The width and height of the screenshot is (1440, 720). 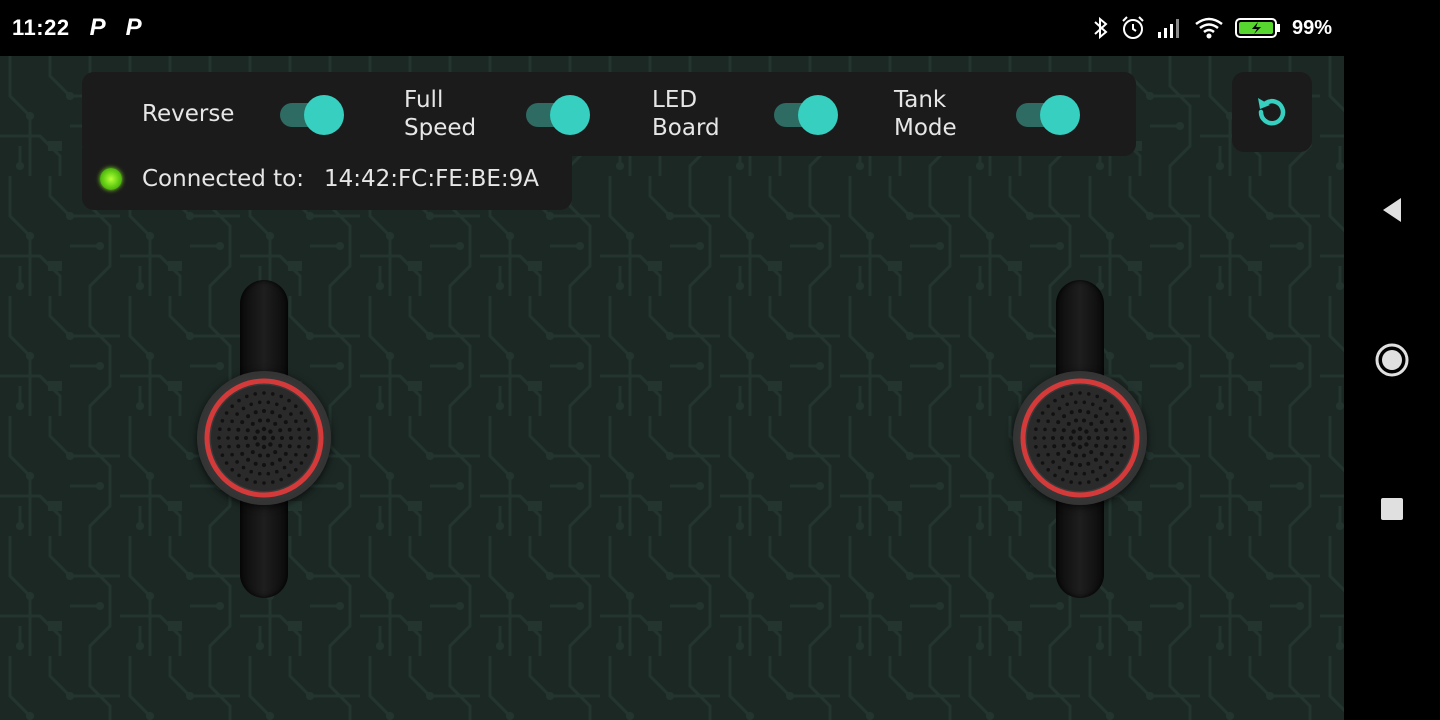 I want to click on right-throttle-knob, so click(x=1080, y=438).